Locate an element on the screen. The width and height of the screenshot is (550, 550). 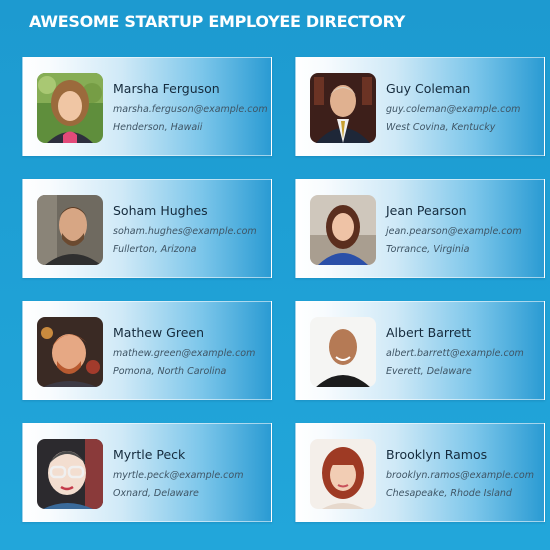
employee-email: mathew.green@example.com is located at coordinates (184, 353).